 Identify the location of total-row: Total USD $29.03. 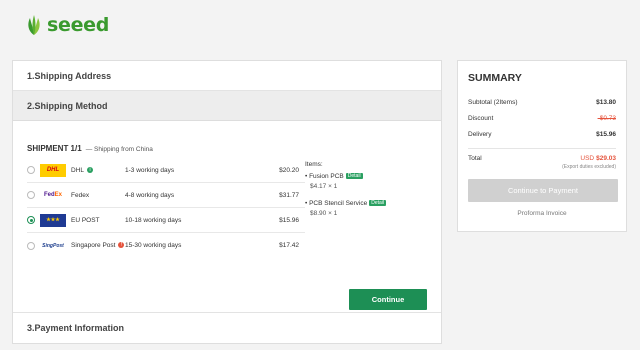
(542, 158).